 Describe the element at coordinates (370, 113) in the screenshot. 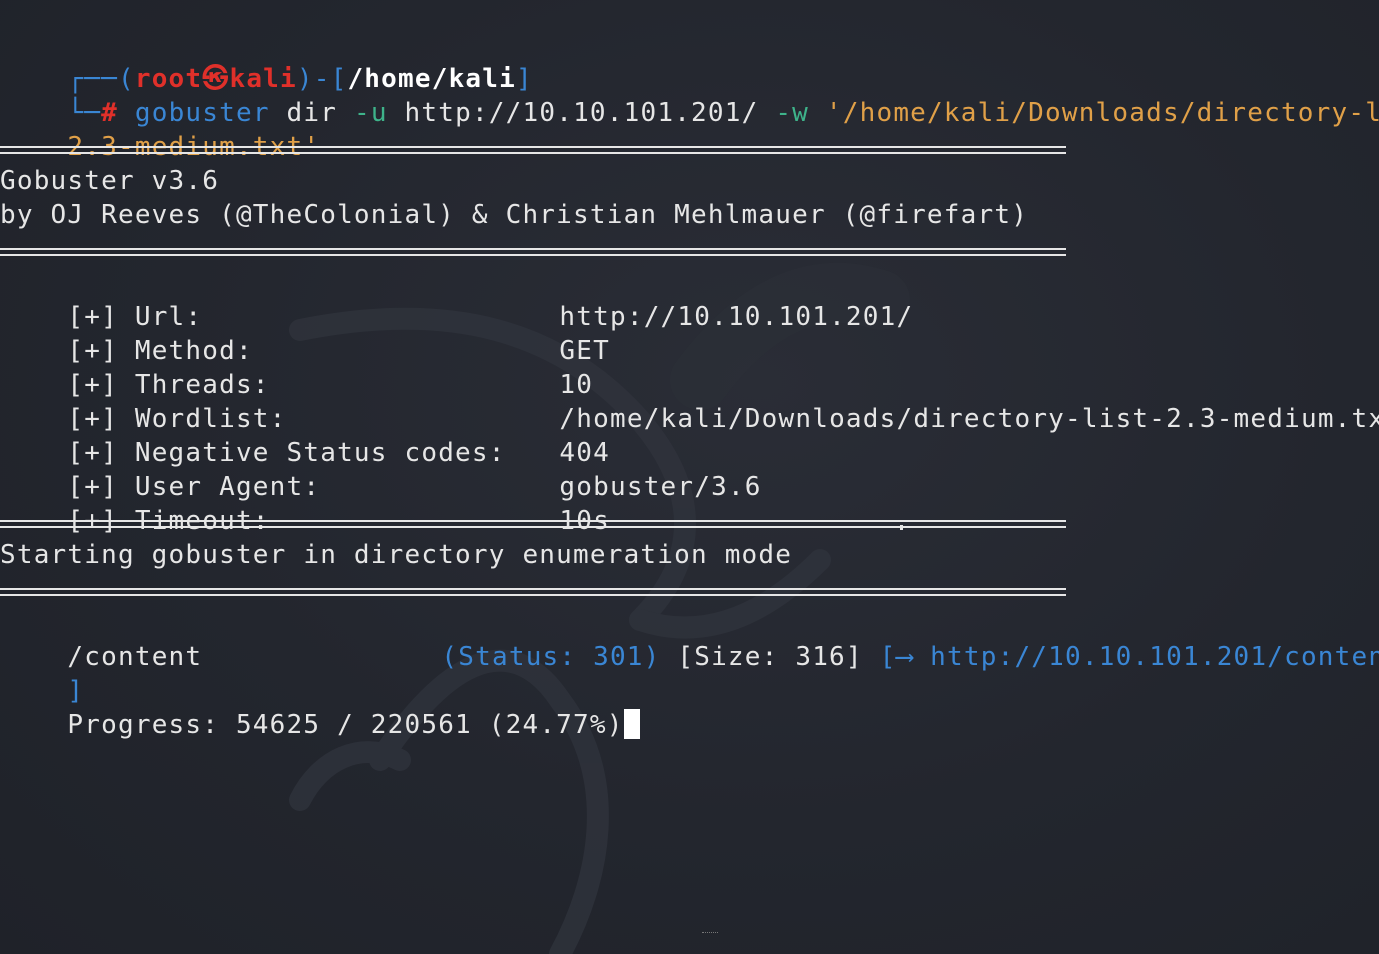

I see `command-flag-u: -u` at that location.